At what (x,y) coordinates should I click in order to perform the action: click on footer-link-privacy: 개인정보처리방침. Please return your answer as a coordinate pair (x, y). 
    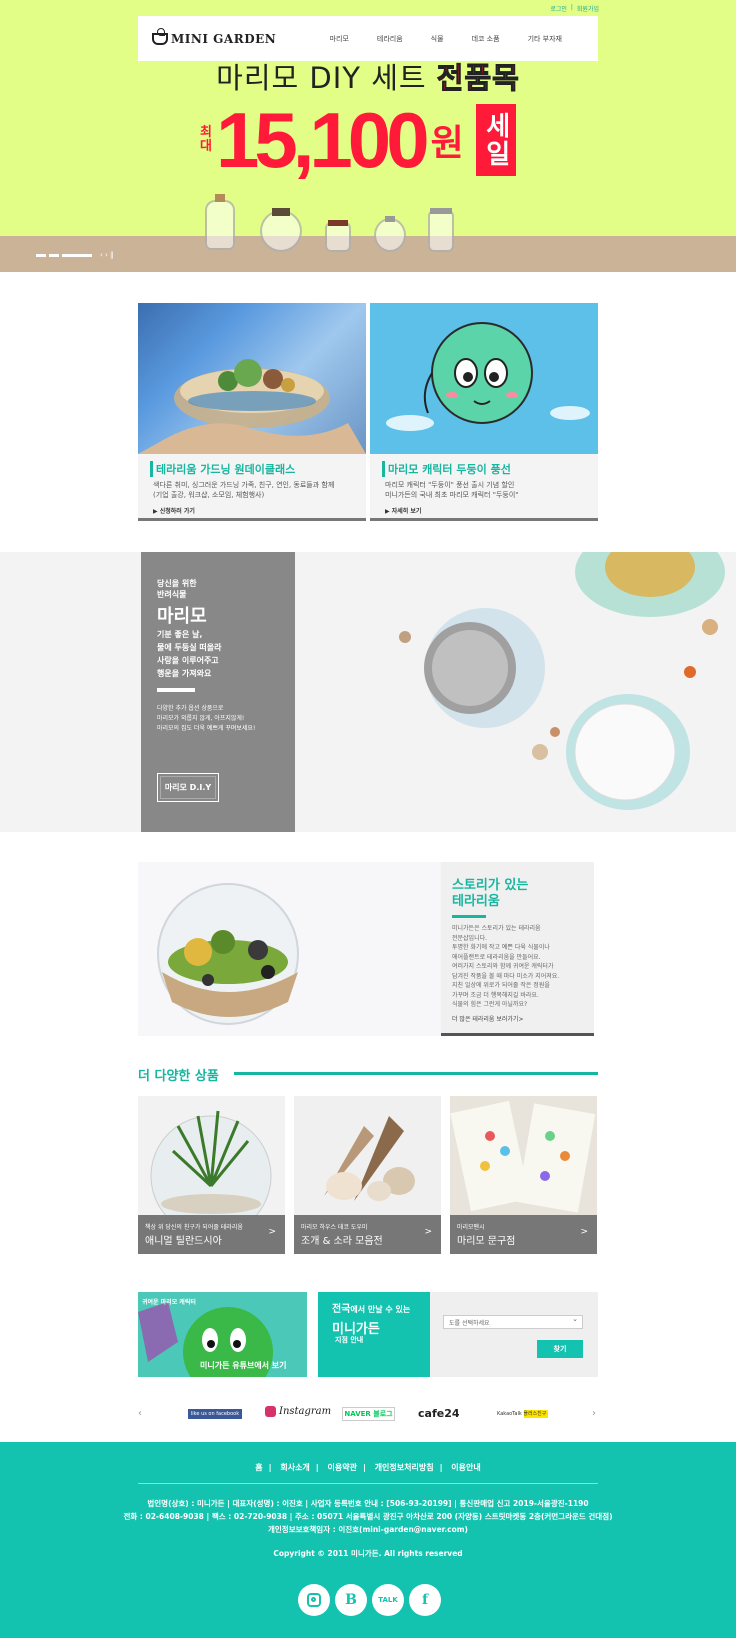
    Looking at the image, I should click on (404, 1467).